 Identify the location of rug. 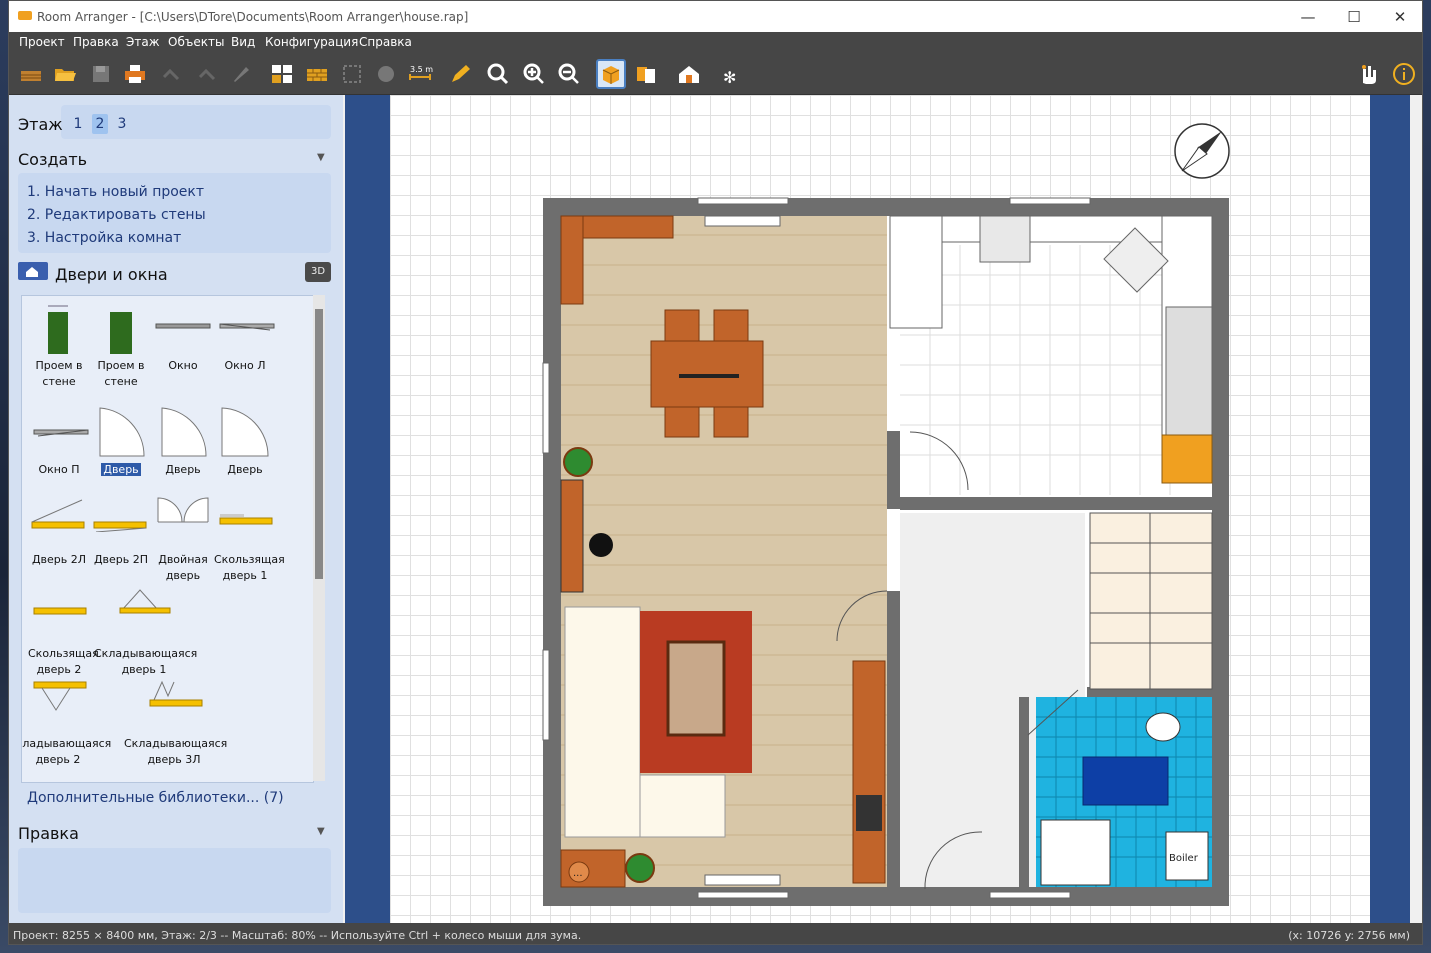
(696, 692).